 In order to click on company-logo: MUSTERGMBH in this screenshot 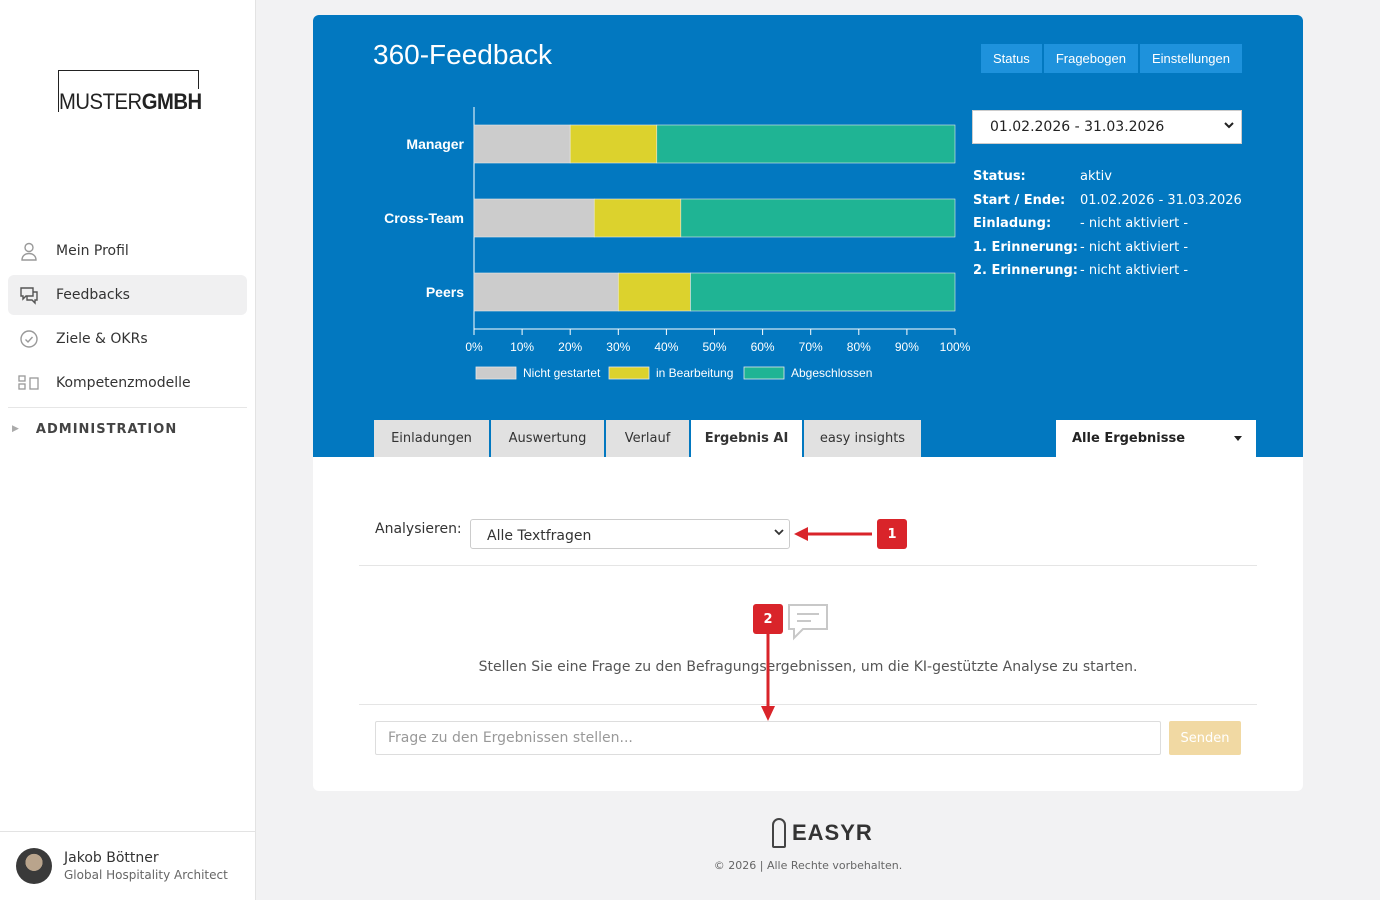, I will do `click(133, 92)`.